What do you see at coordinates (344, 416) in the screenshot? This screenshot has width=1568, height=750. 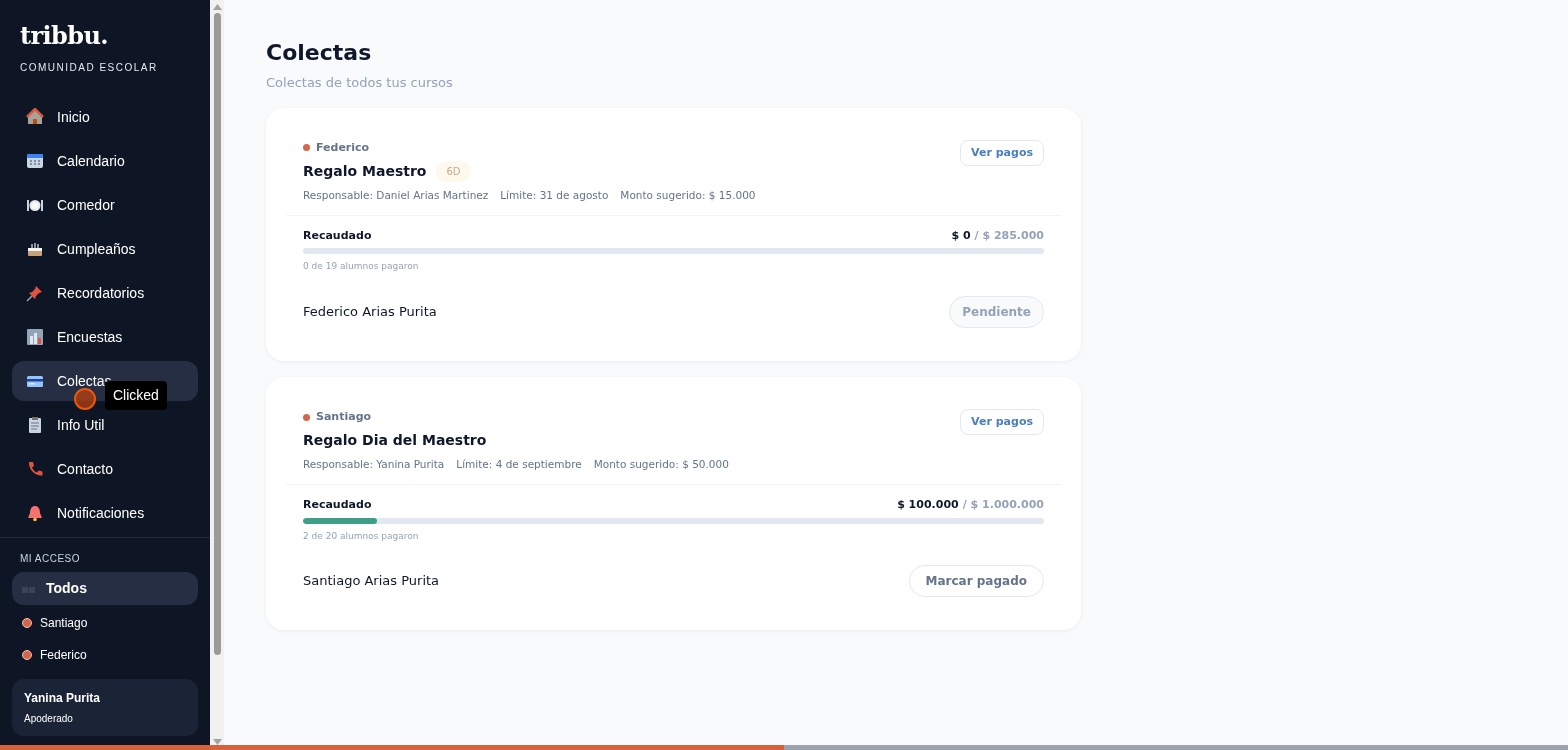 I see `child-name: Santiago` at bounding box center [344, 416].